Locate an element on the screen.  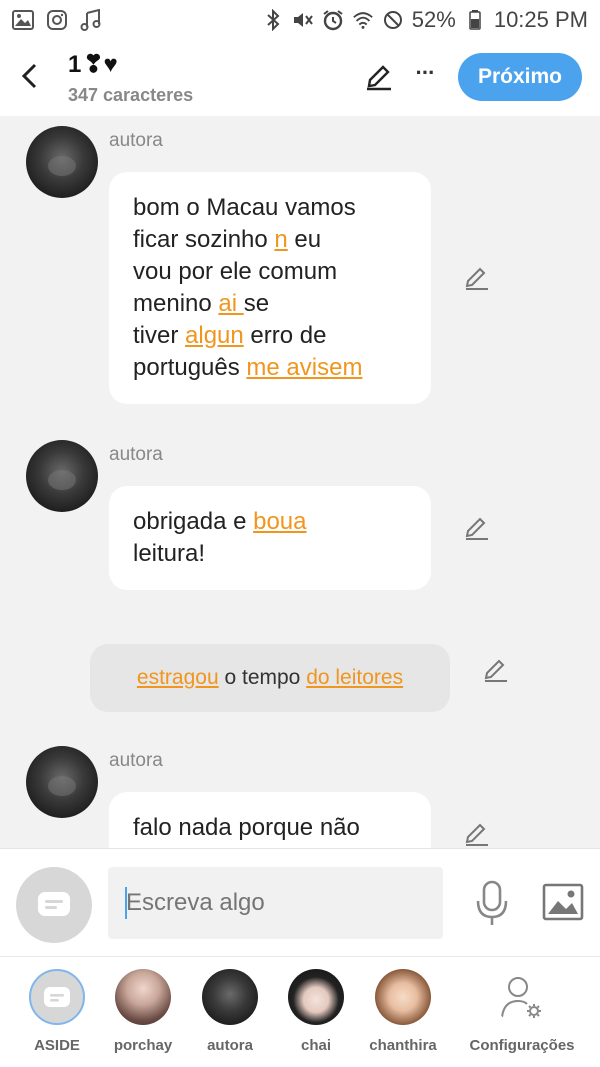
message-line: ficar sozinho n eu is located at coordinates (270, 240).